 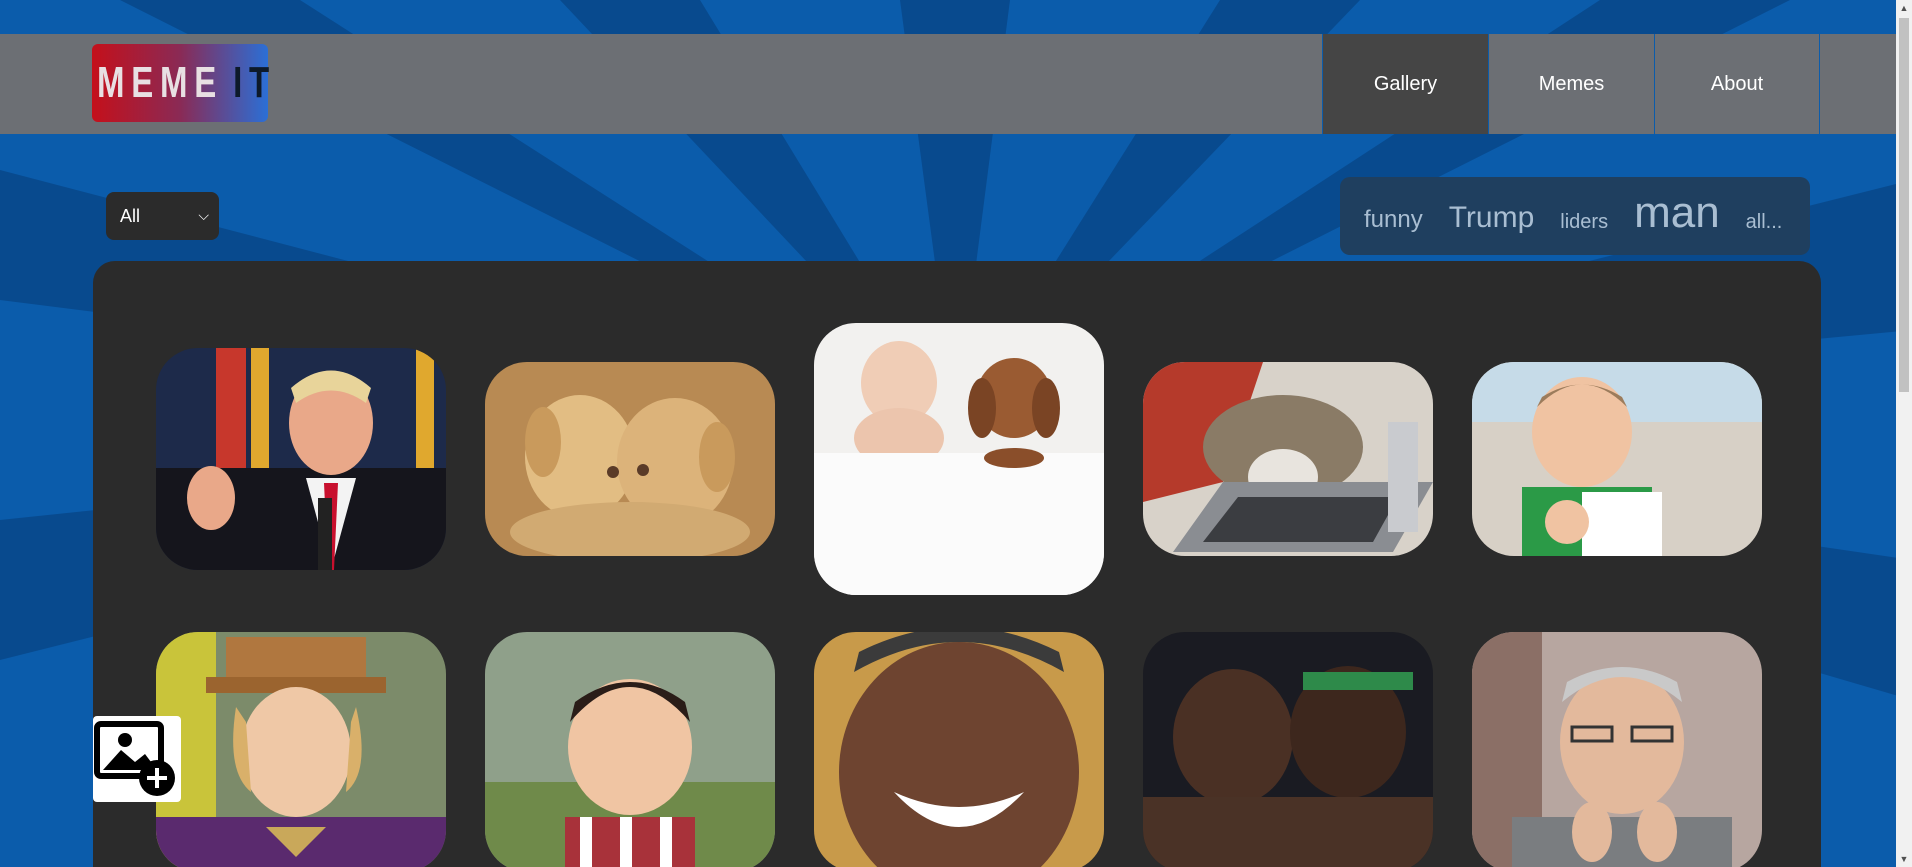 I want to click on meme-image-evil-toddler, so click(x=630, y=749).